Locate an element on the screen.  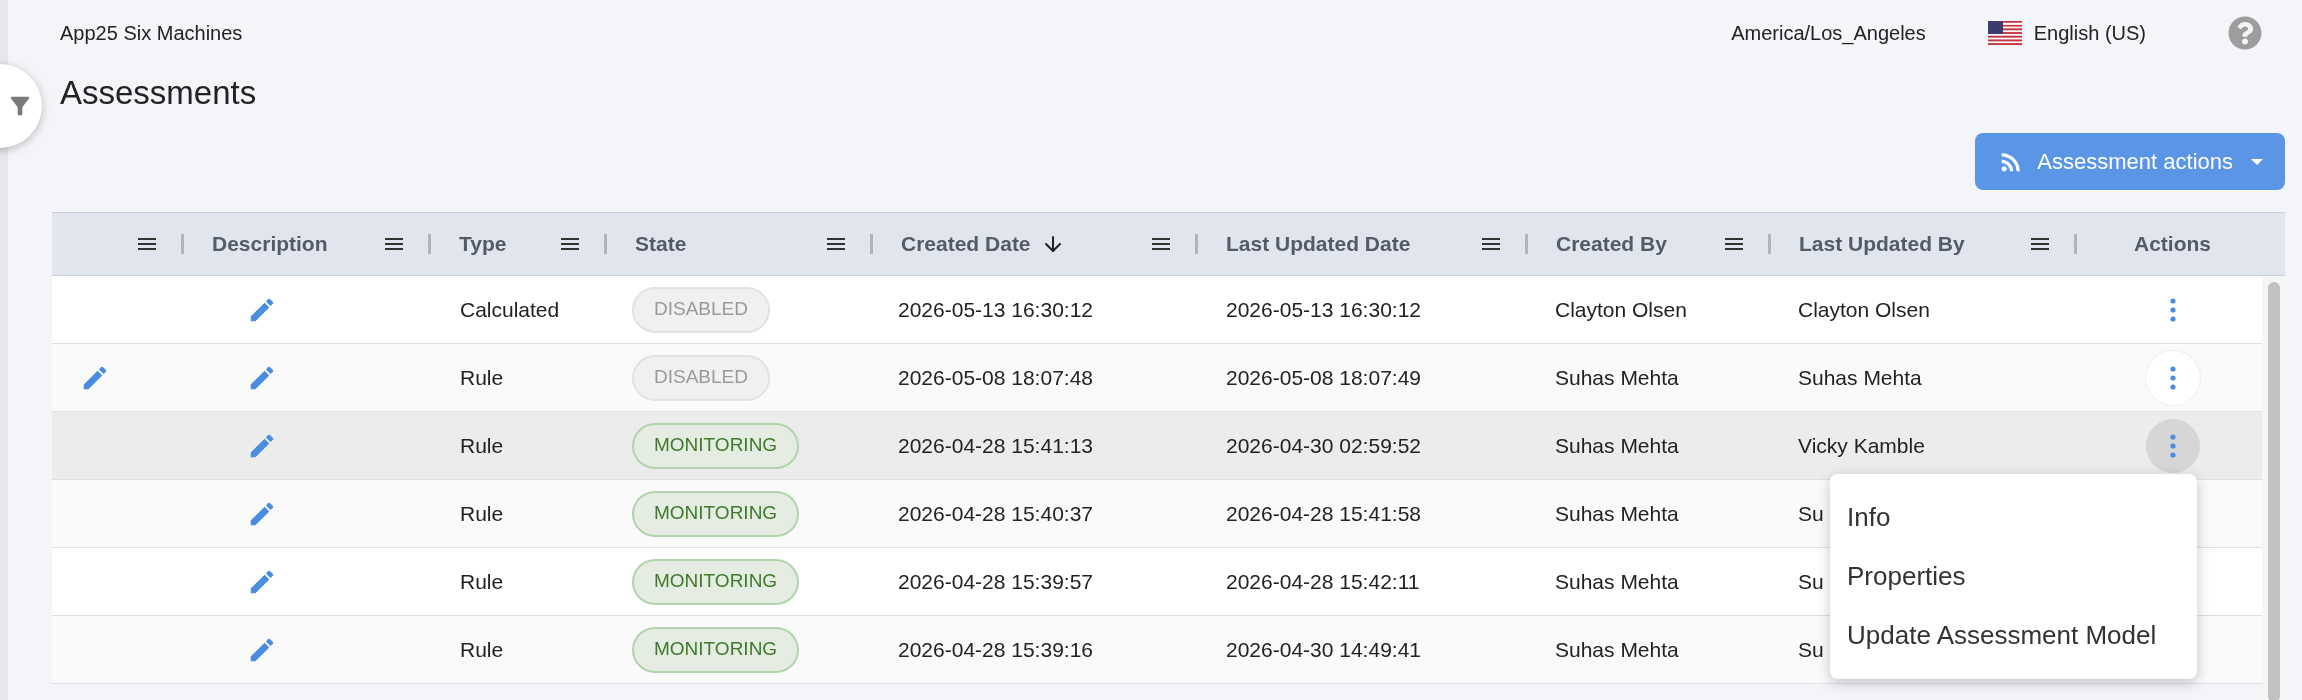
date-cell: 2026-04-28 15:42:11 is located at coordinates (1323, 581).